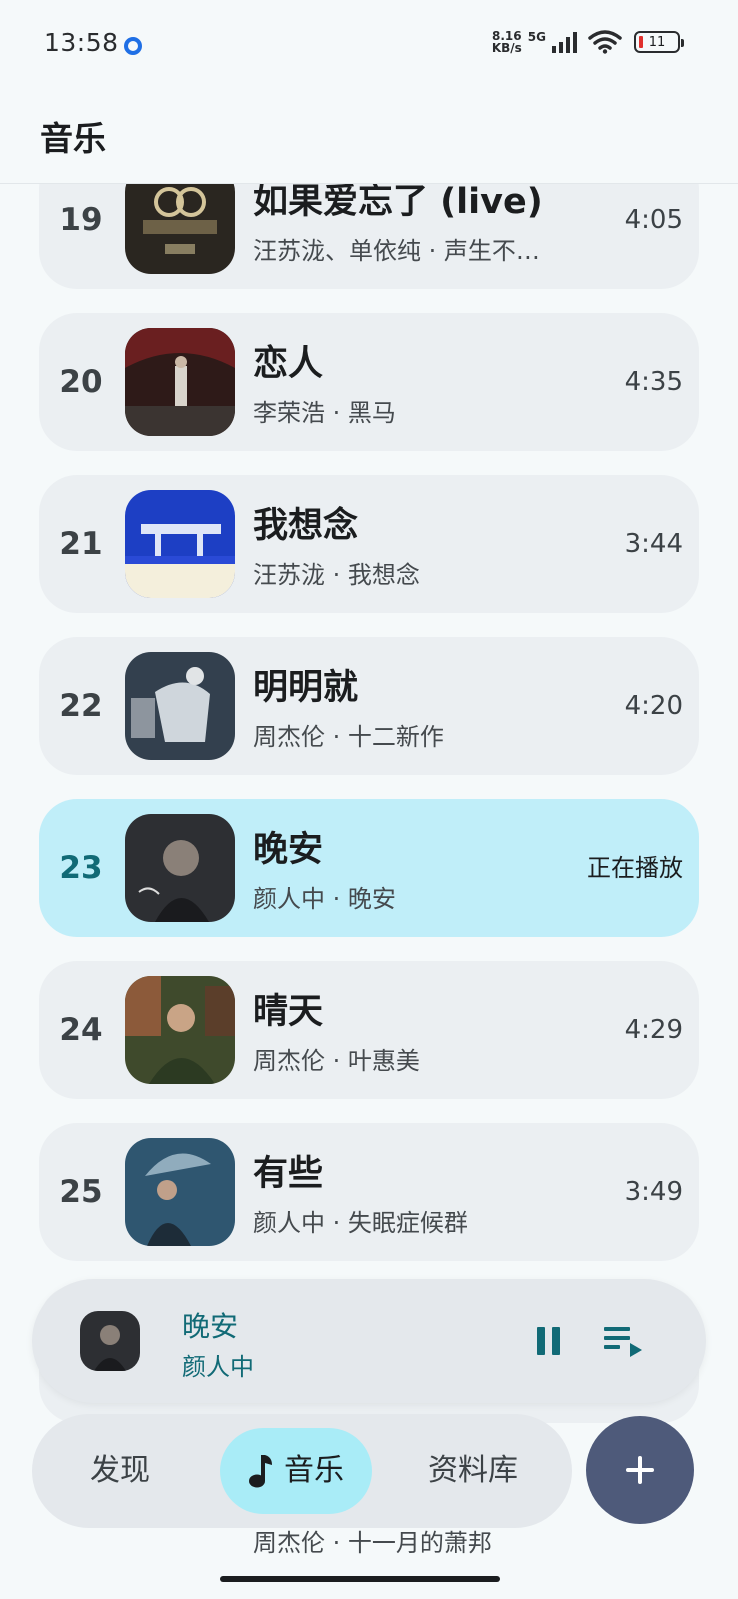 This screenshot has height=1599, width=738. I want to click on bottom-nav: 发现 音乐 资料库, so click(302, 1471).